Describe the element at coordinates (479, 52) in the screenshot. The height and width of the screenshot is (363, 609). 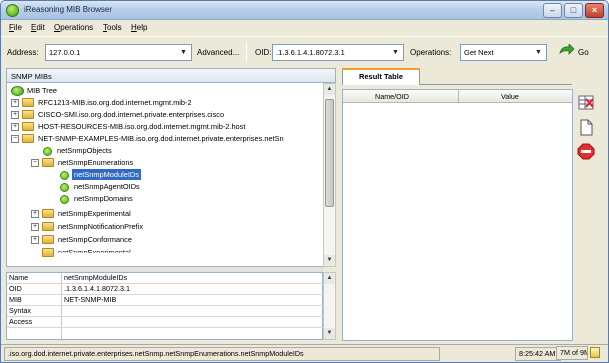
I see `operations-value: Get Next` at that location.